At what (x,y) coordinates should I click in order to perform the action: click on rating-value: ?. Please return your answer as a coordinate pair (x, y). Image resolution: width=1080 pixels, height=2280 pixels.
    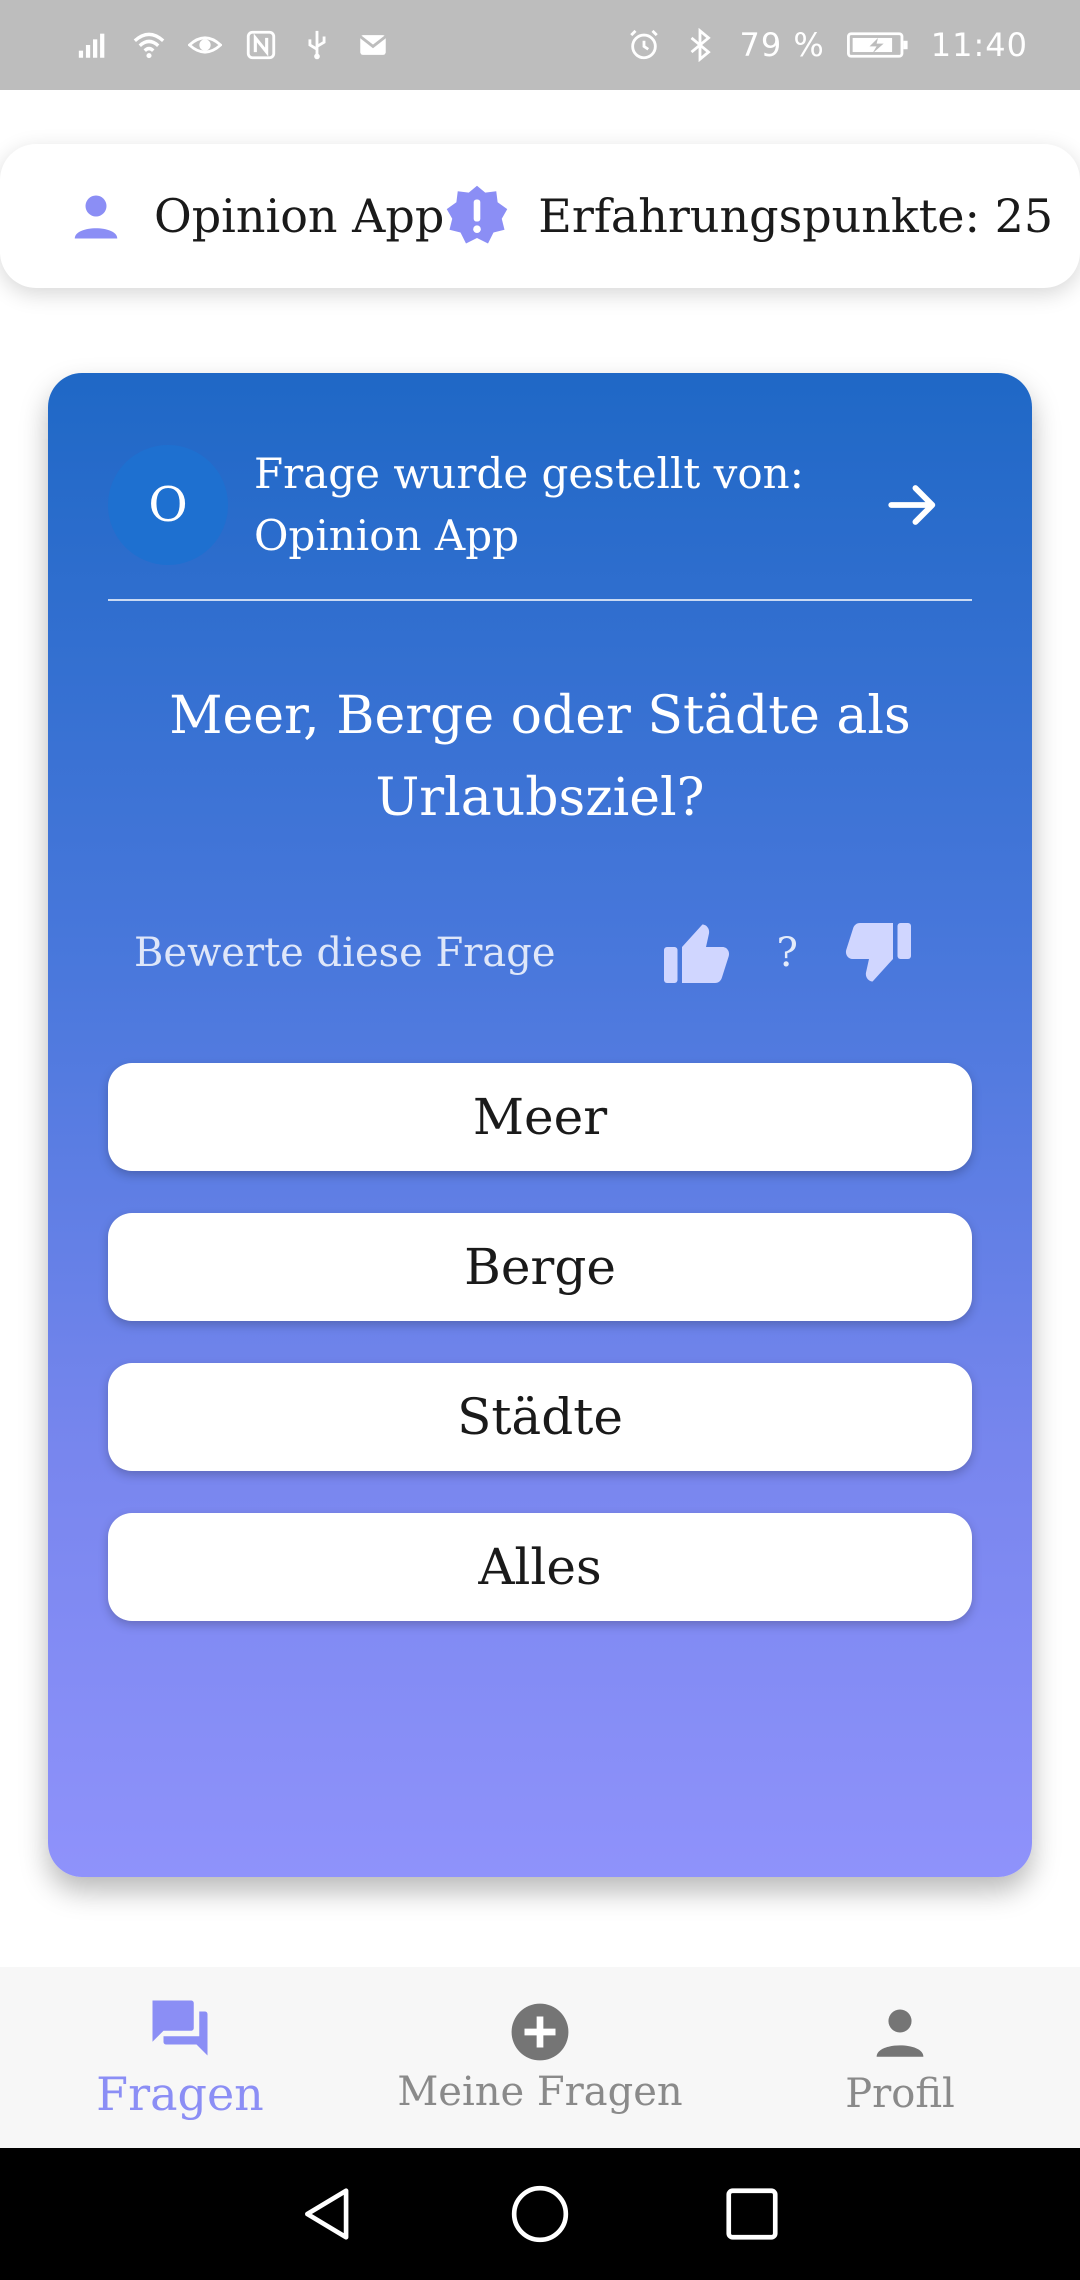
    Looking at the image, I should click on (787, 953).